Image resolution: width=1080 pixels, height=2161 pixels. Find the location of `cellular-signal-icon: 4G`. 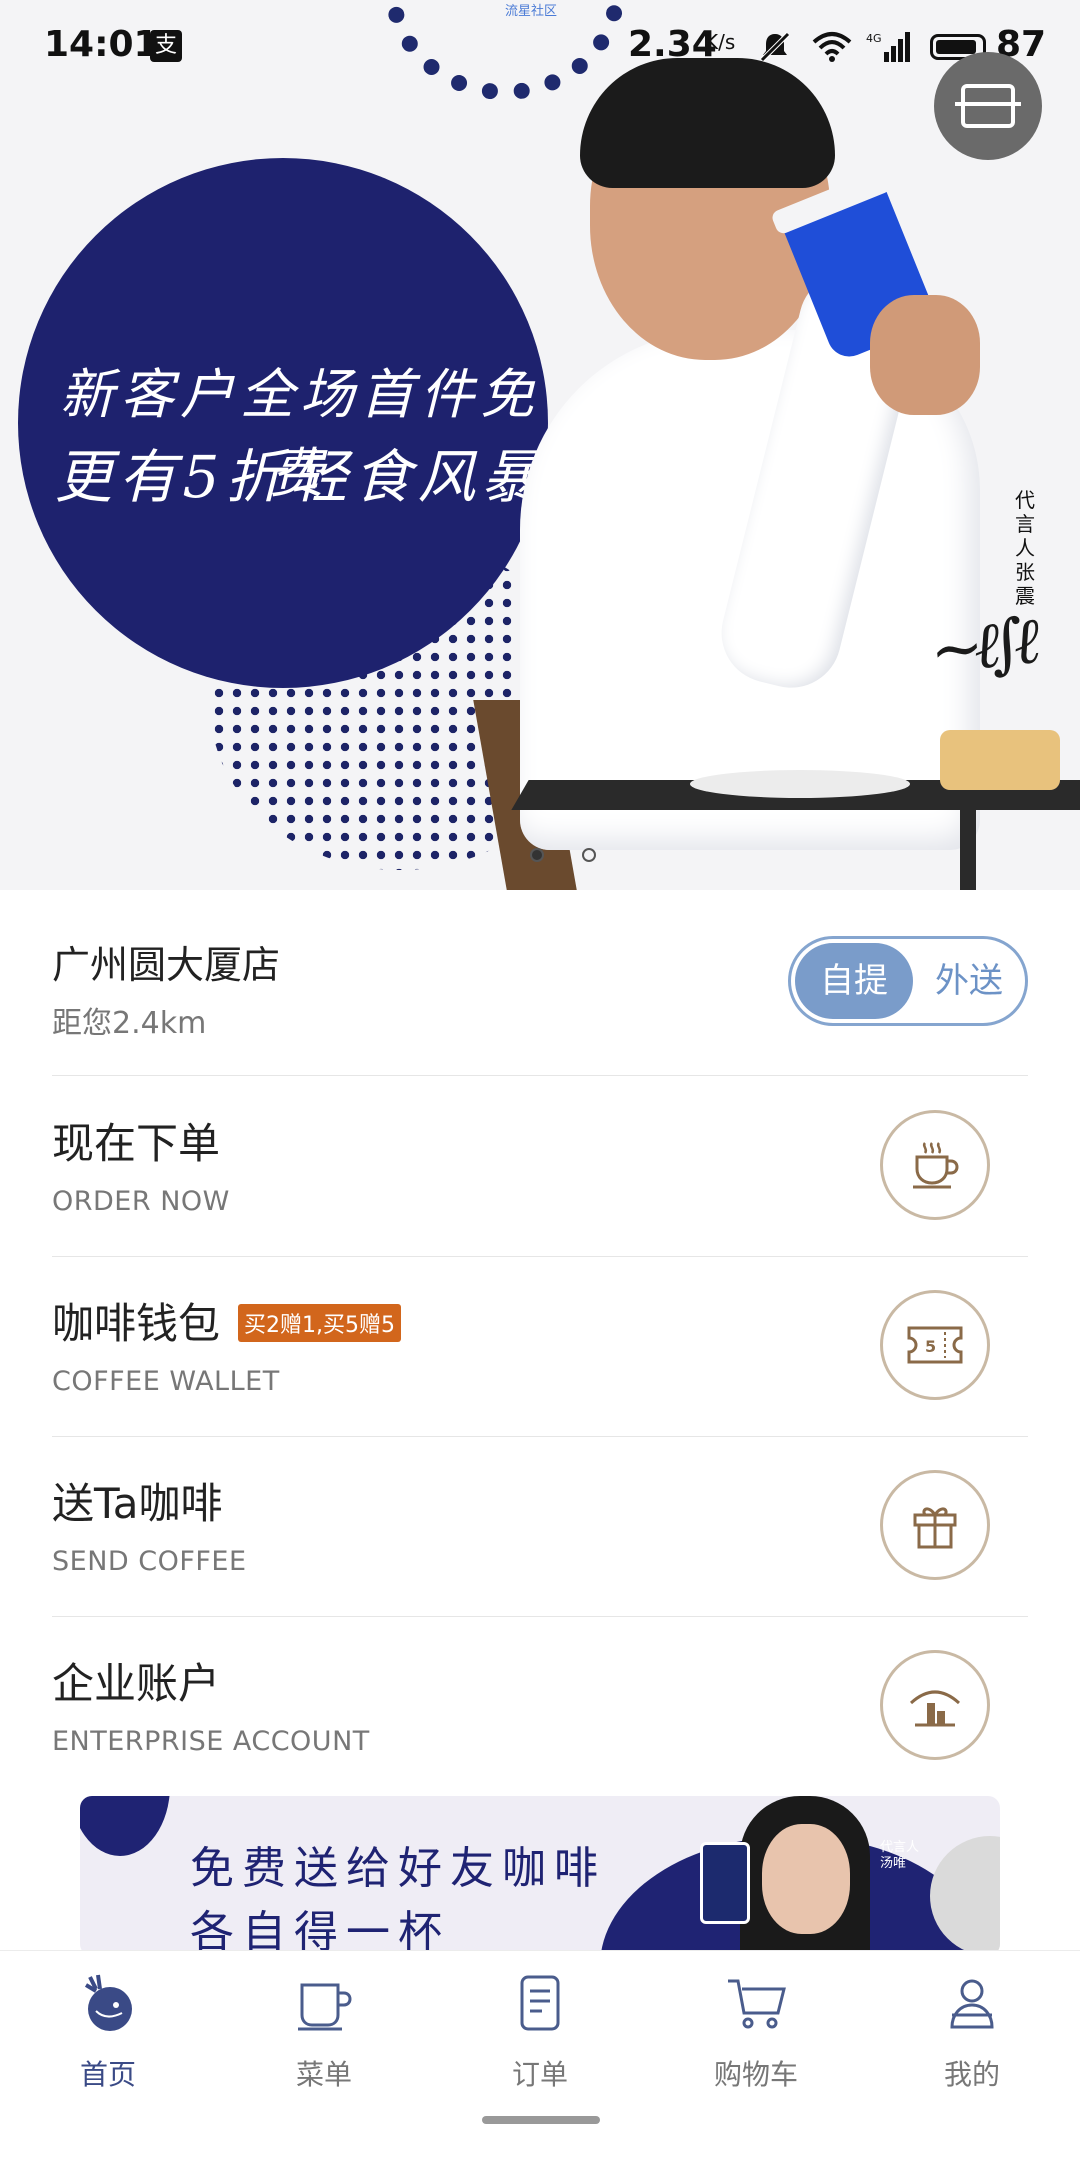

cellular-signal-icon: 4G is located at coordinates (888, 50).